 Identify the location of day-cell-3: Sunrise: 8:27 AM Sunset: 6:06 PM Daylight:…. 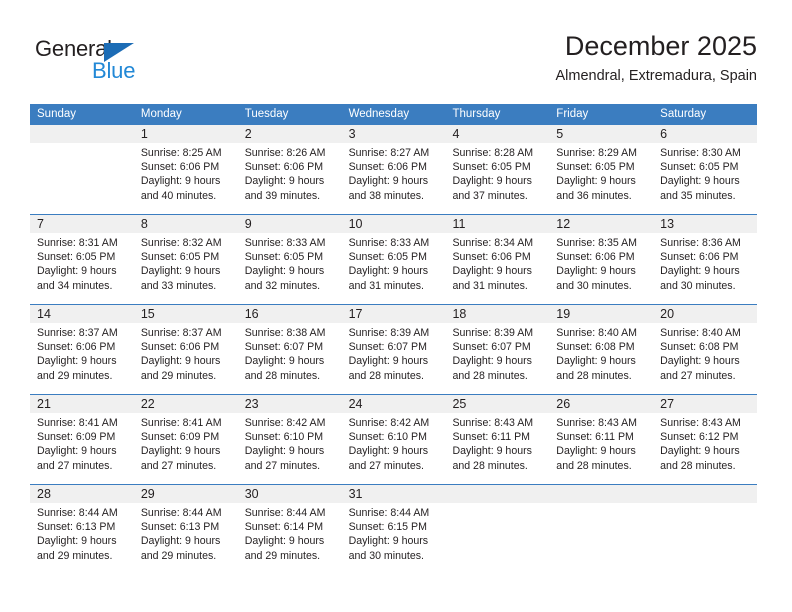
(394, 178).